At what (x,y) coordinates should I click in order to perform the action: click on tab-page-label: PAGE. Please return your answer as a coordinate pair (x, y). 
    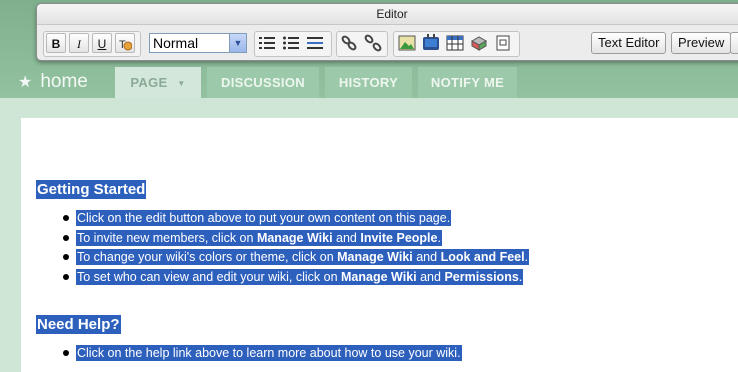
    Looking at the image, I should click on (149, 82).